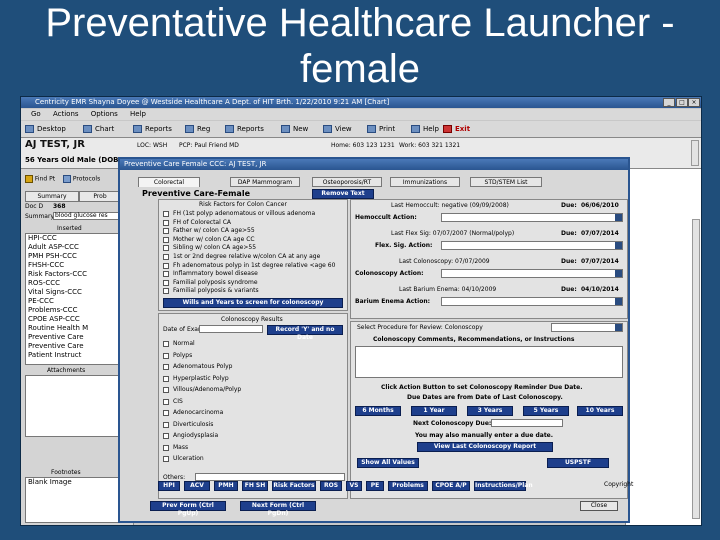 The image size is (720, 540). What do you see at coordinates (532, 245) in the screenshot?
I see `flex-sig-action-select` at bounding box center [532, 245].